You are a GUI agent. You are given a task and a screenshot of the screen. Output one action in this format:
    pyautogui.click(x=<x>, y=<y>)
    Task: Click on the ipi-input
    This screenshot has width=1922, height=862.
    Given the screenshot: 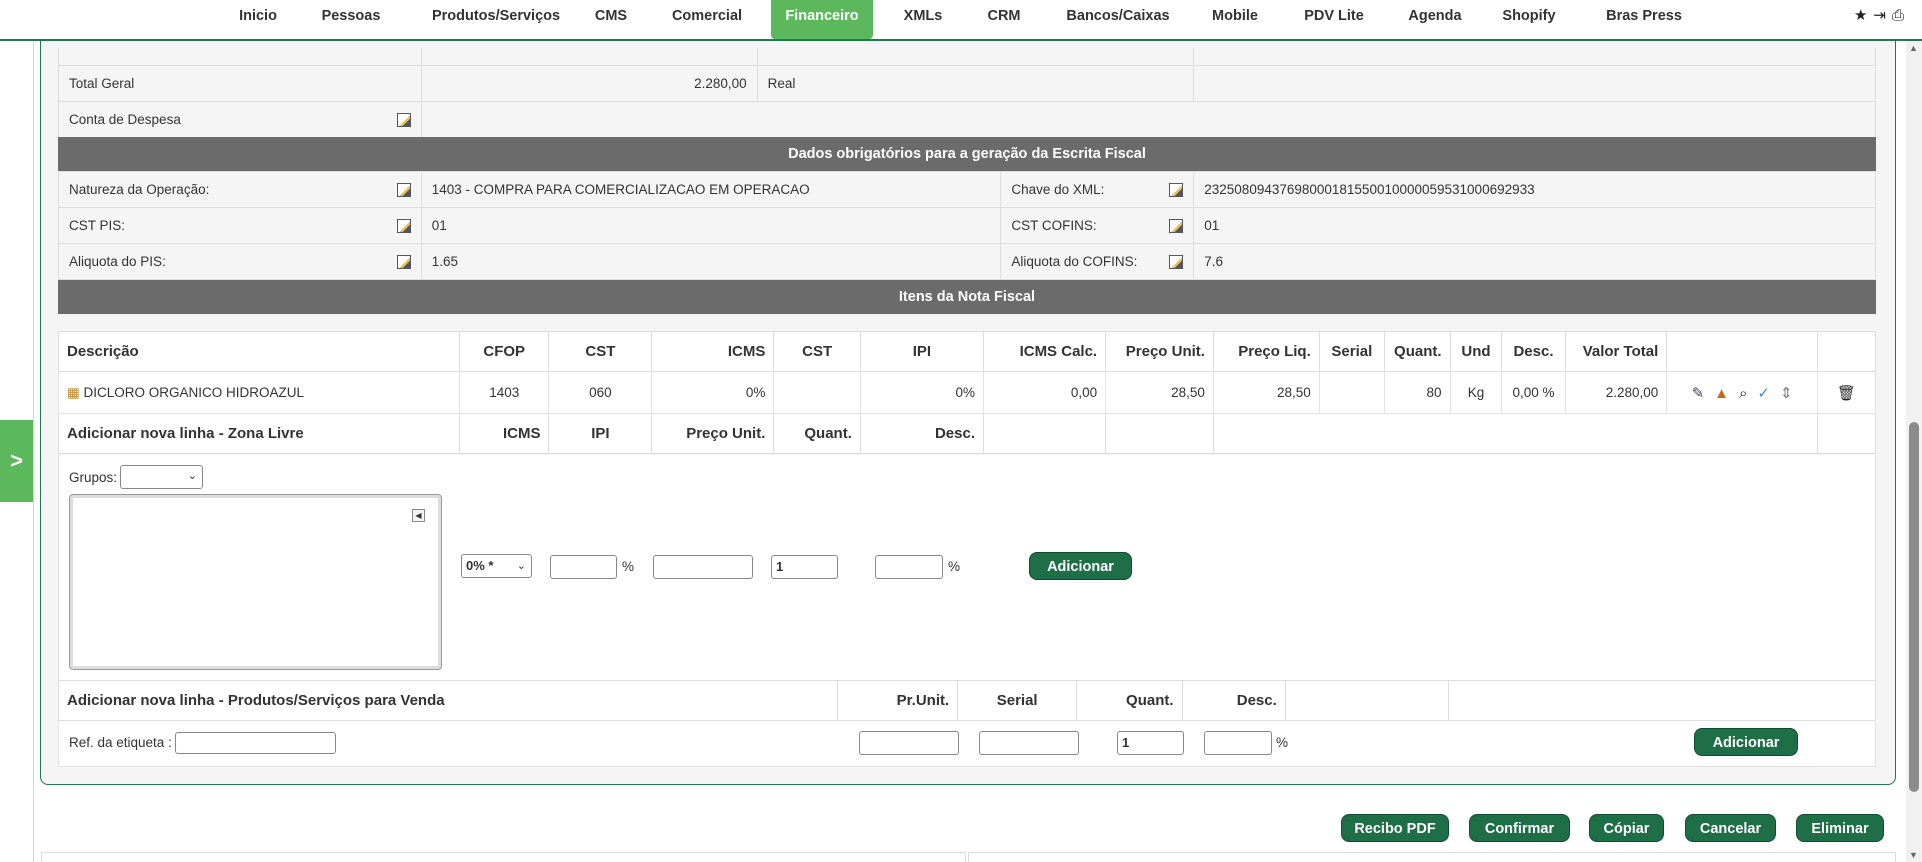 What is the action you would take?
    pyautogui.click(x=583, y=567)
    